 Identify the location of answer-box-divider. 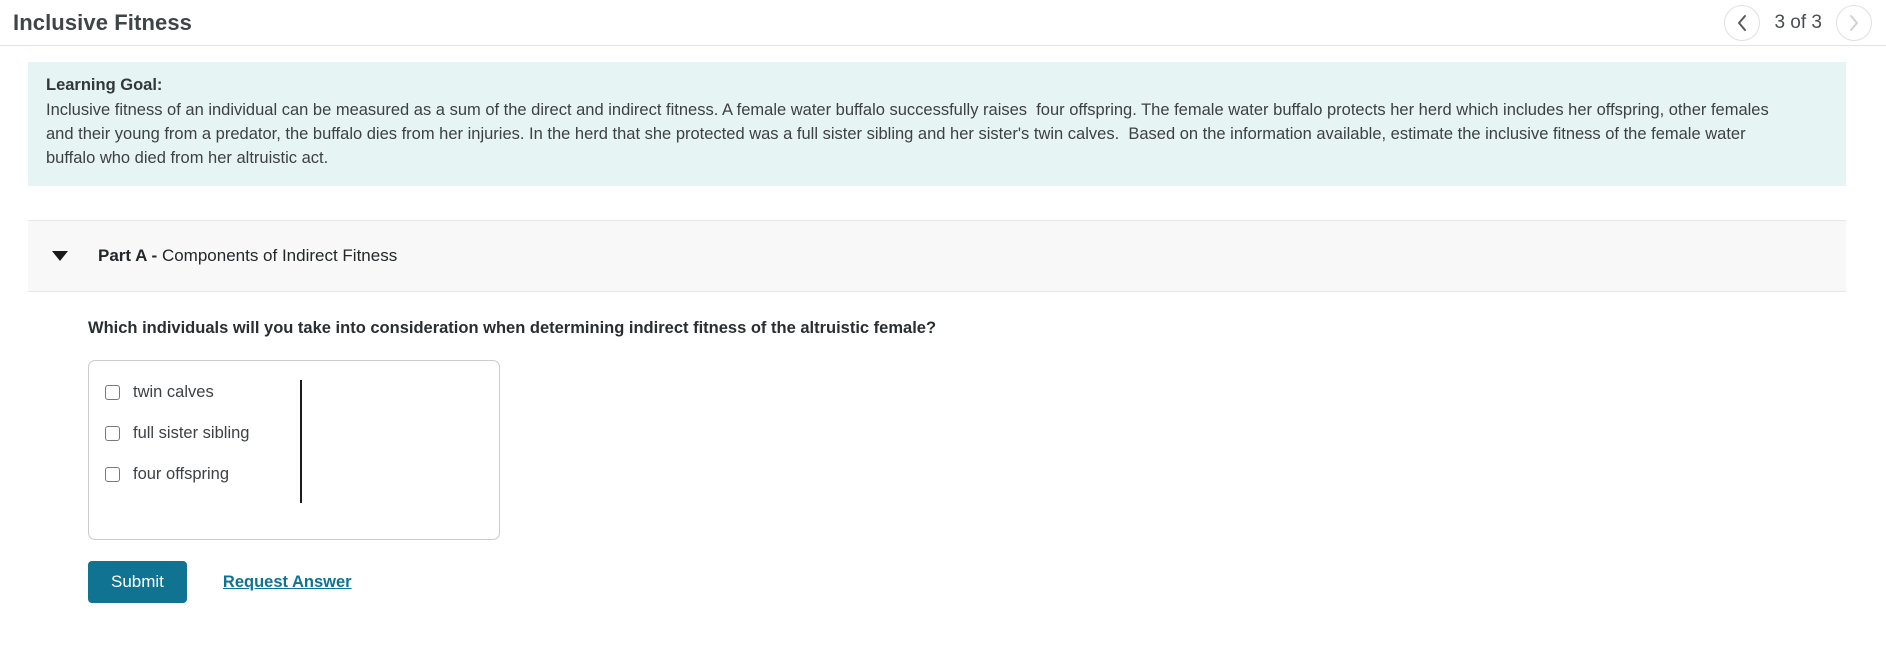
(301, 441).